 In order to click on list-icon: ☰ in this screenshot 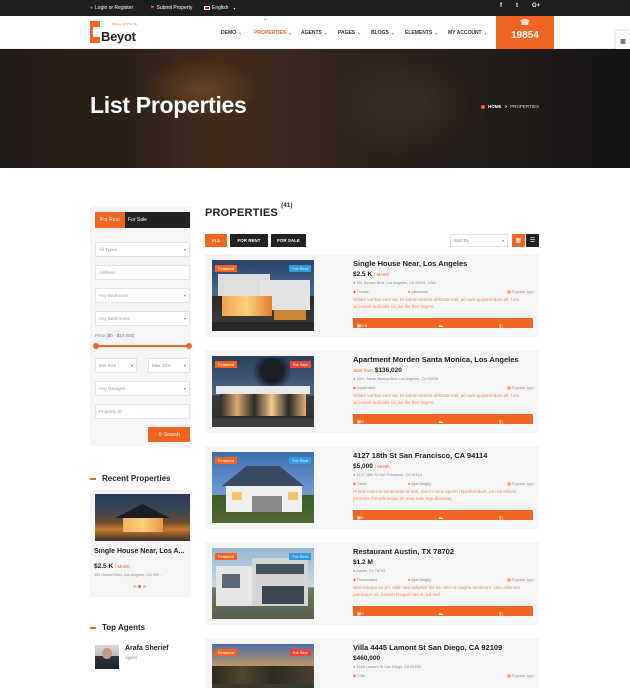, I will do `click(532, 241)`.